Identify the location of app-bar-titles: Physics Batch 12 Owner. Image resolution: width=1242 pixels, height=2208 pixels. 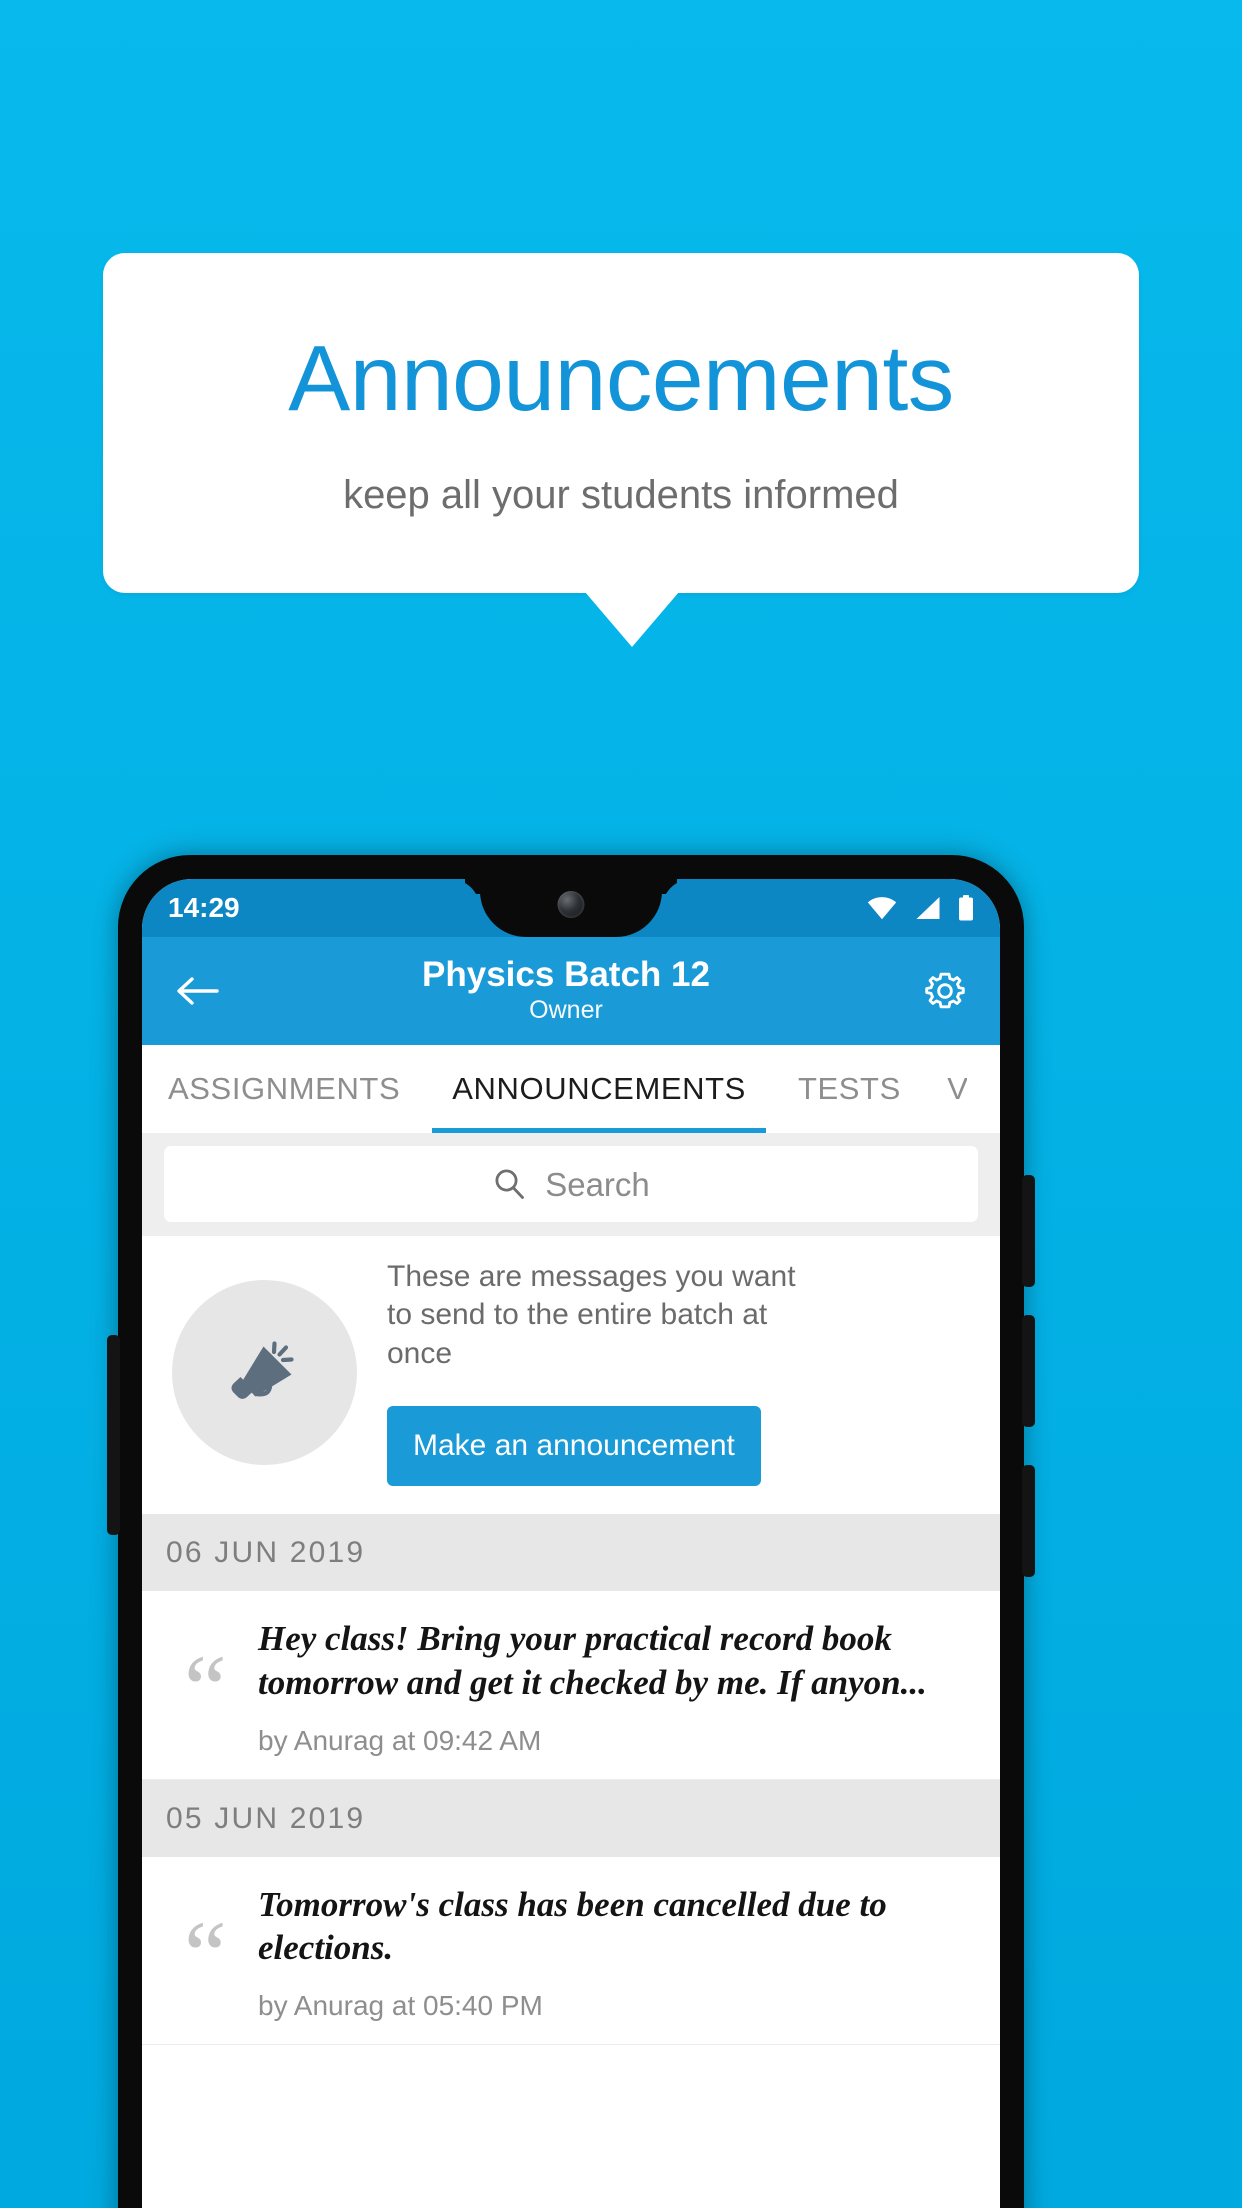
(566, 990).